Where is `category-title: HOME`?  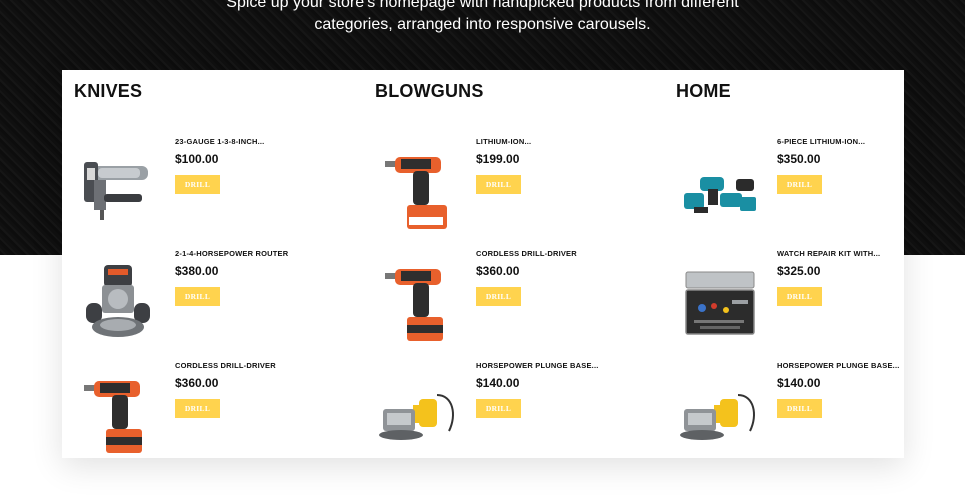
category-title: HOME is located at coordinates (703, 91).